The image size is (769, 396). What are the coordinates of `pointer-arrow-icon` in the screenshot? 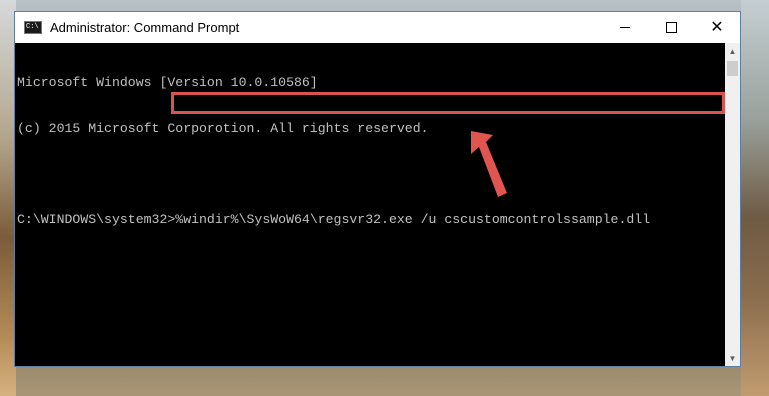 It's located at (489, 164).